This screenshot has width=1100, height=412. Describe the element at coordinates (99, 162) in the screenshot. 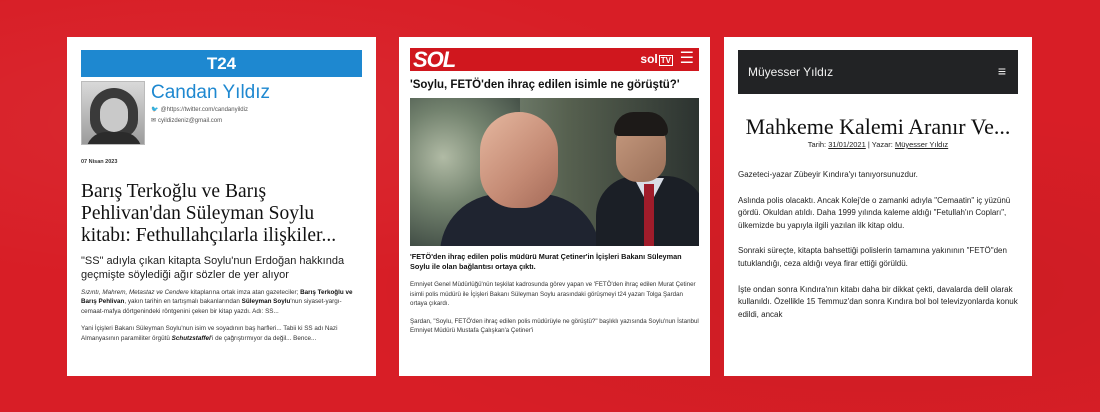

I see `article-date: 07 Nisan 2023` at that location.